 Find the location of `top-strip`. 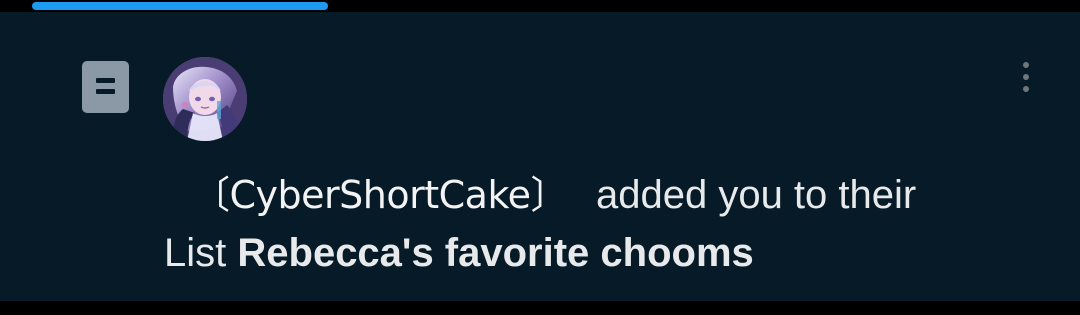

top-strip is located at coordinates (540, 6).